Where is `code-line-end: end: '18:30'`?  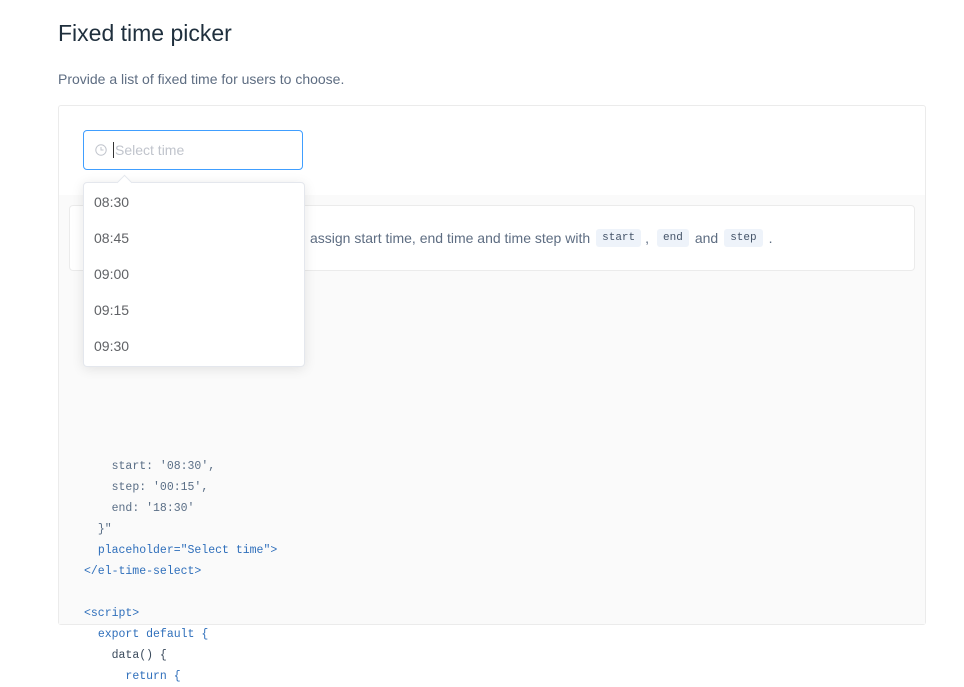
code-line-end: end: '18:30' is located at coordinates (153, 508).